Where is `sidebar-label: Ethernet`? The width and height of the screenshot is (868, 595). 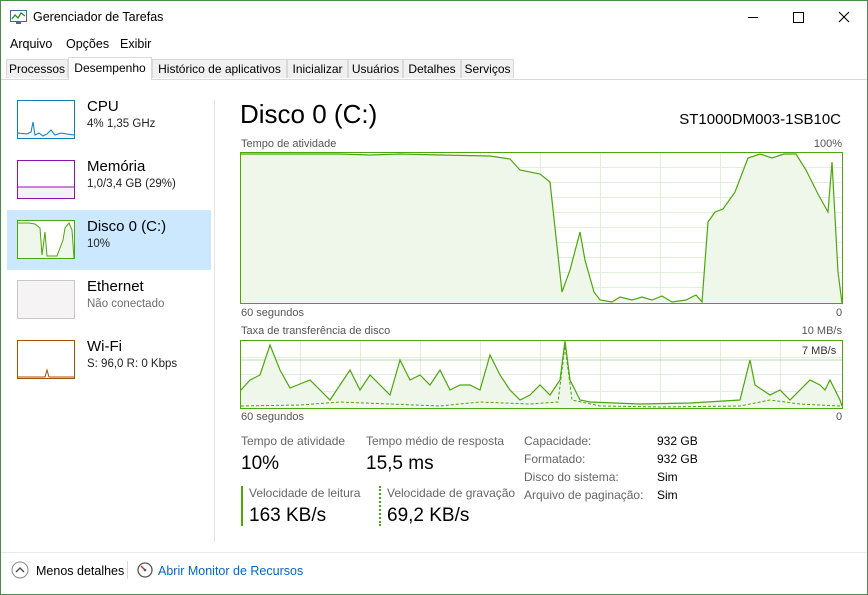 sidebar-label: Ethernet is located at coordinates (115, 286).